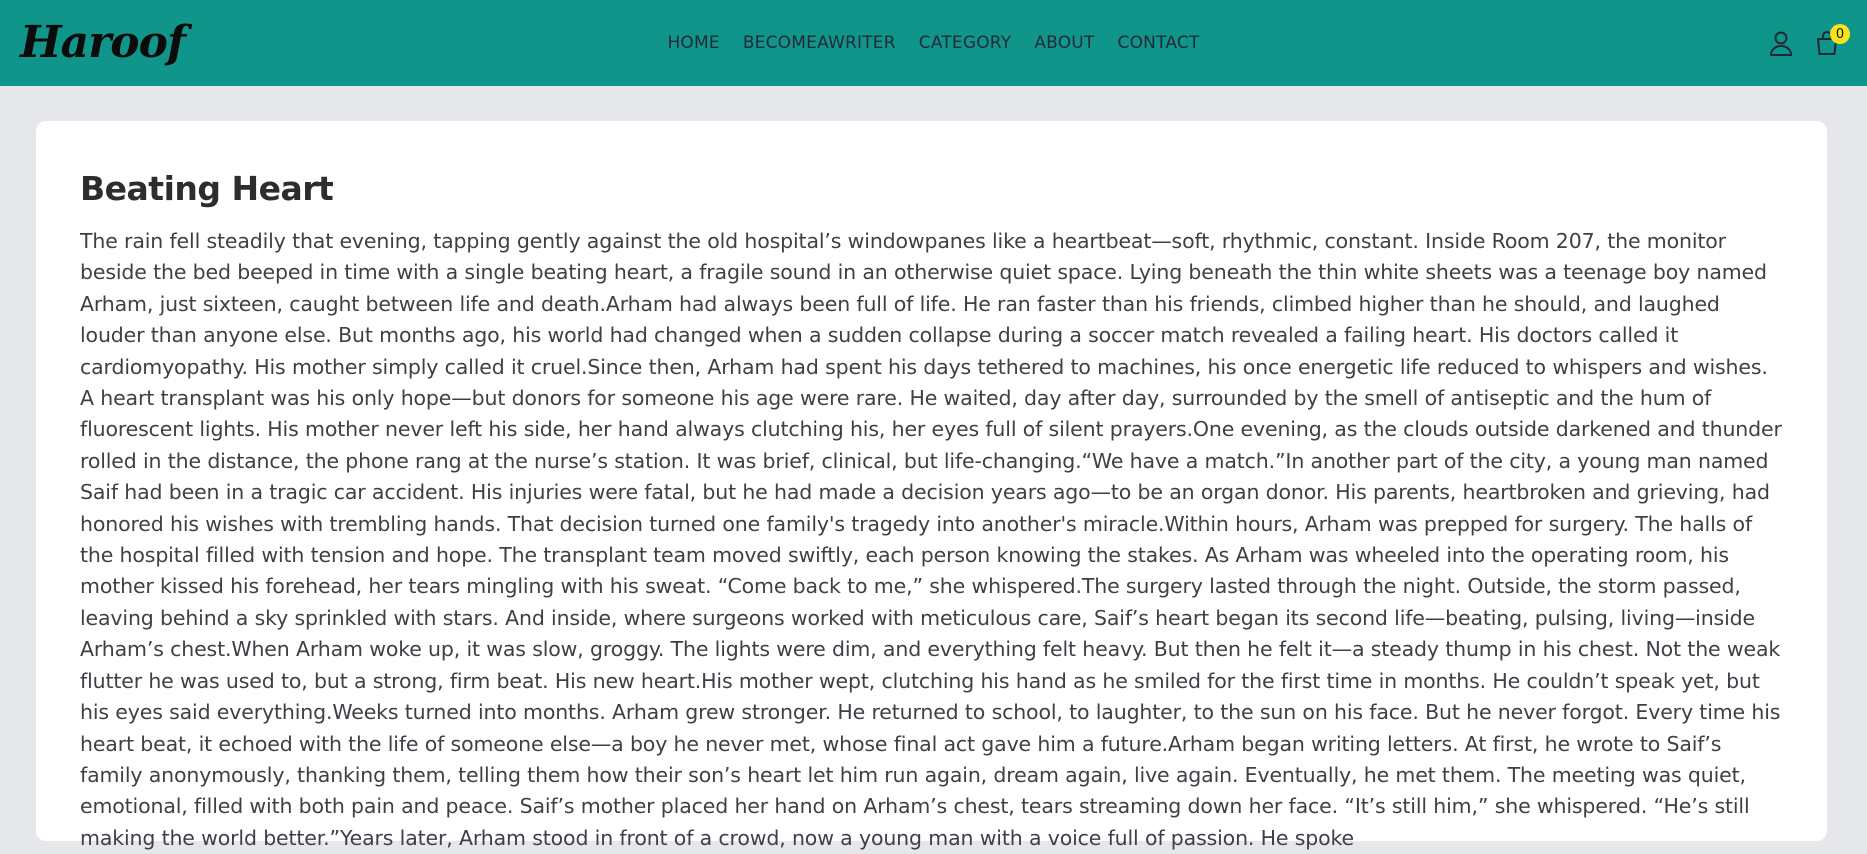 Image resolution: width=1867 pixels, height=854 pixels. I want to click on user-icon, so click(1781, 43).